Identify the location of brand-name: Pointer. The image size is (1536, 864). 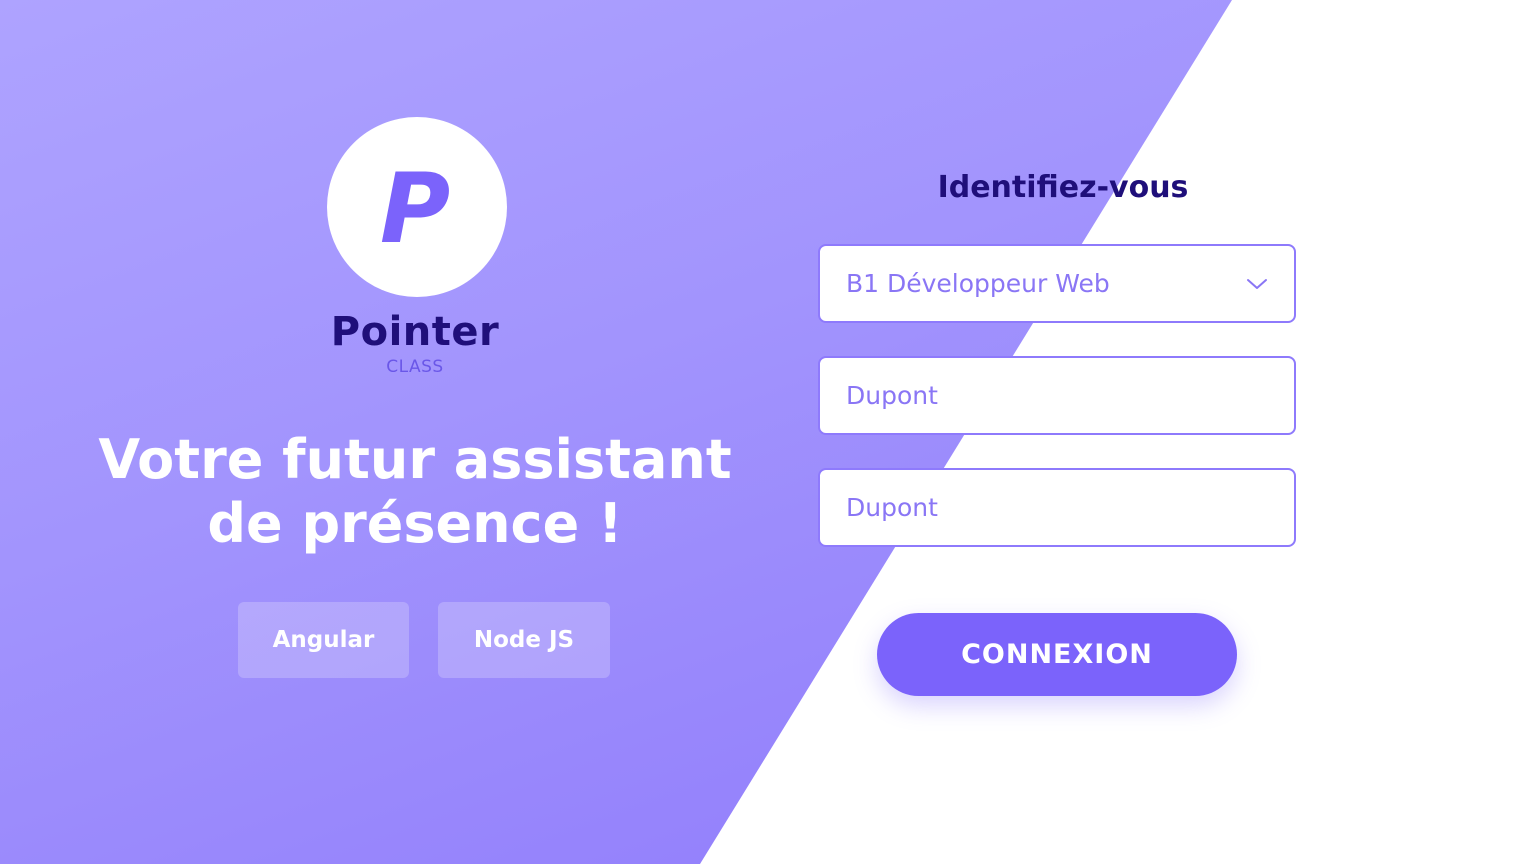
(415, 332).